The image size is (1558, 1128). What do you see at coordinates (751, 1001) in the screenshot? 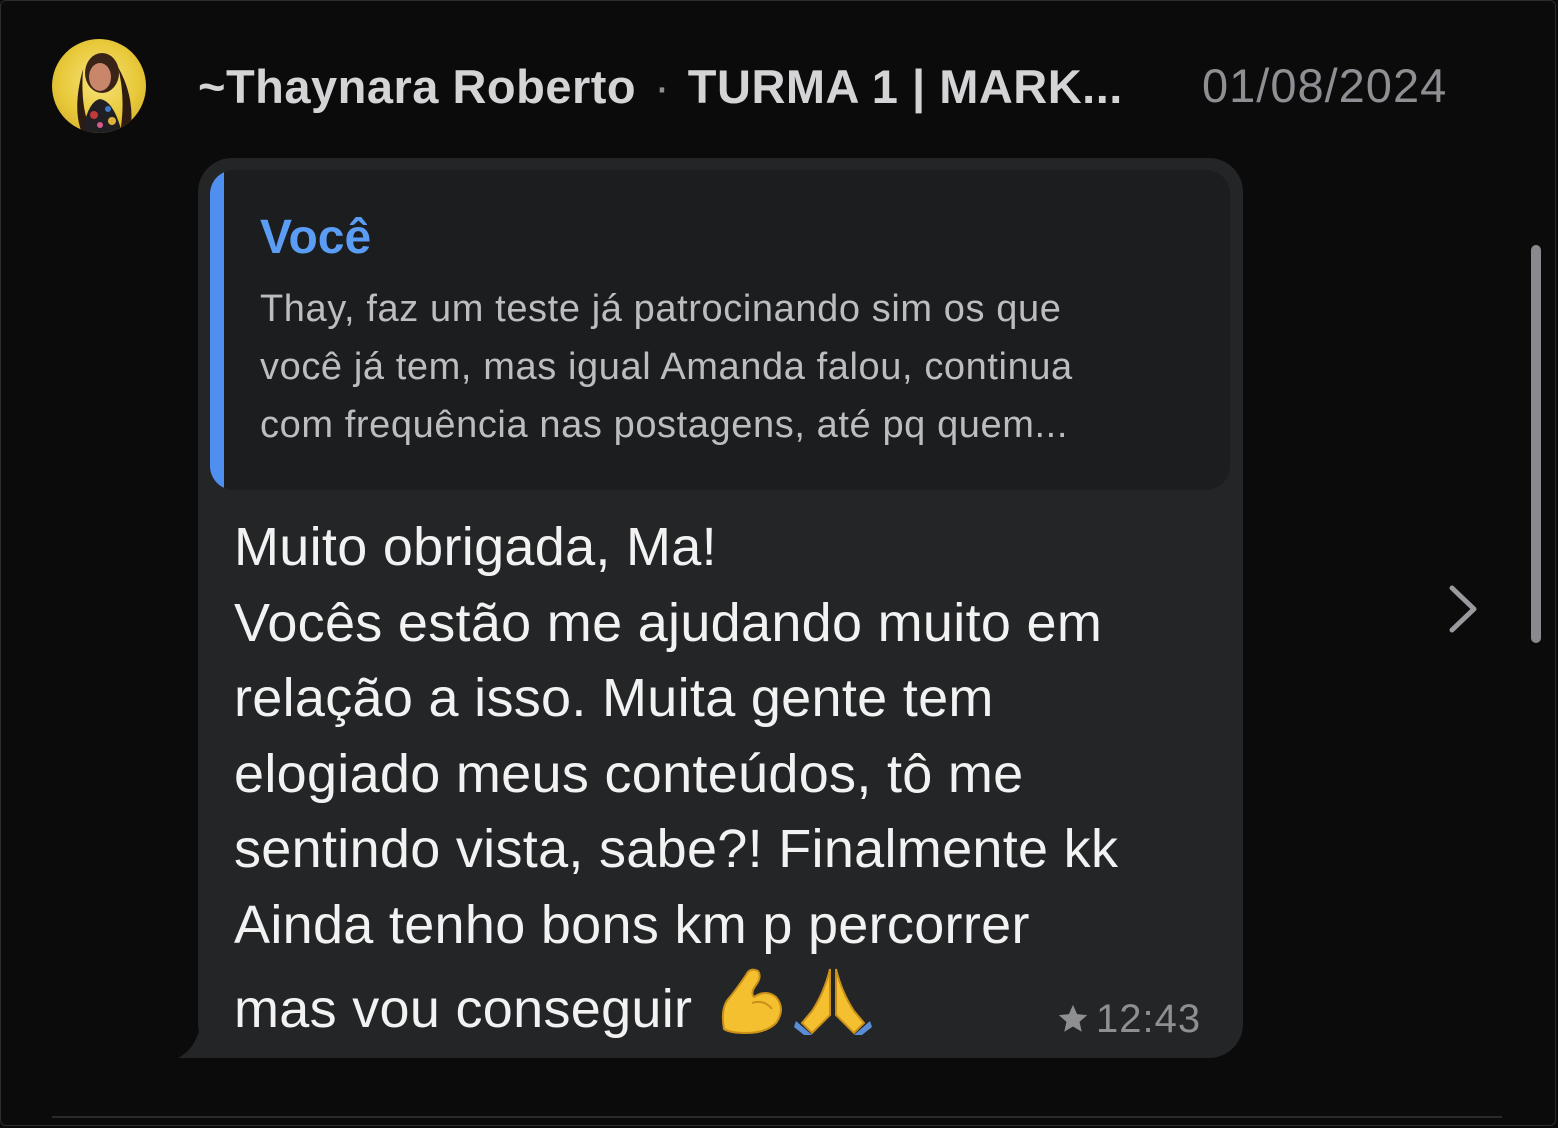
I see `flexed-biceps-icon` at bounding box center [751, 1001].